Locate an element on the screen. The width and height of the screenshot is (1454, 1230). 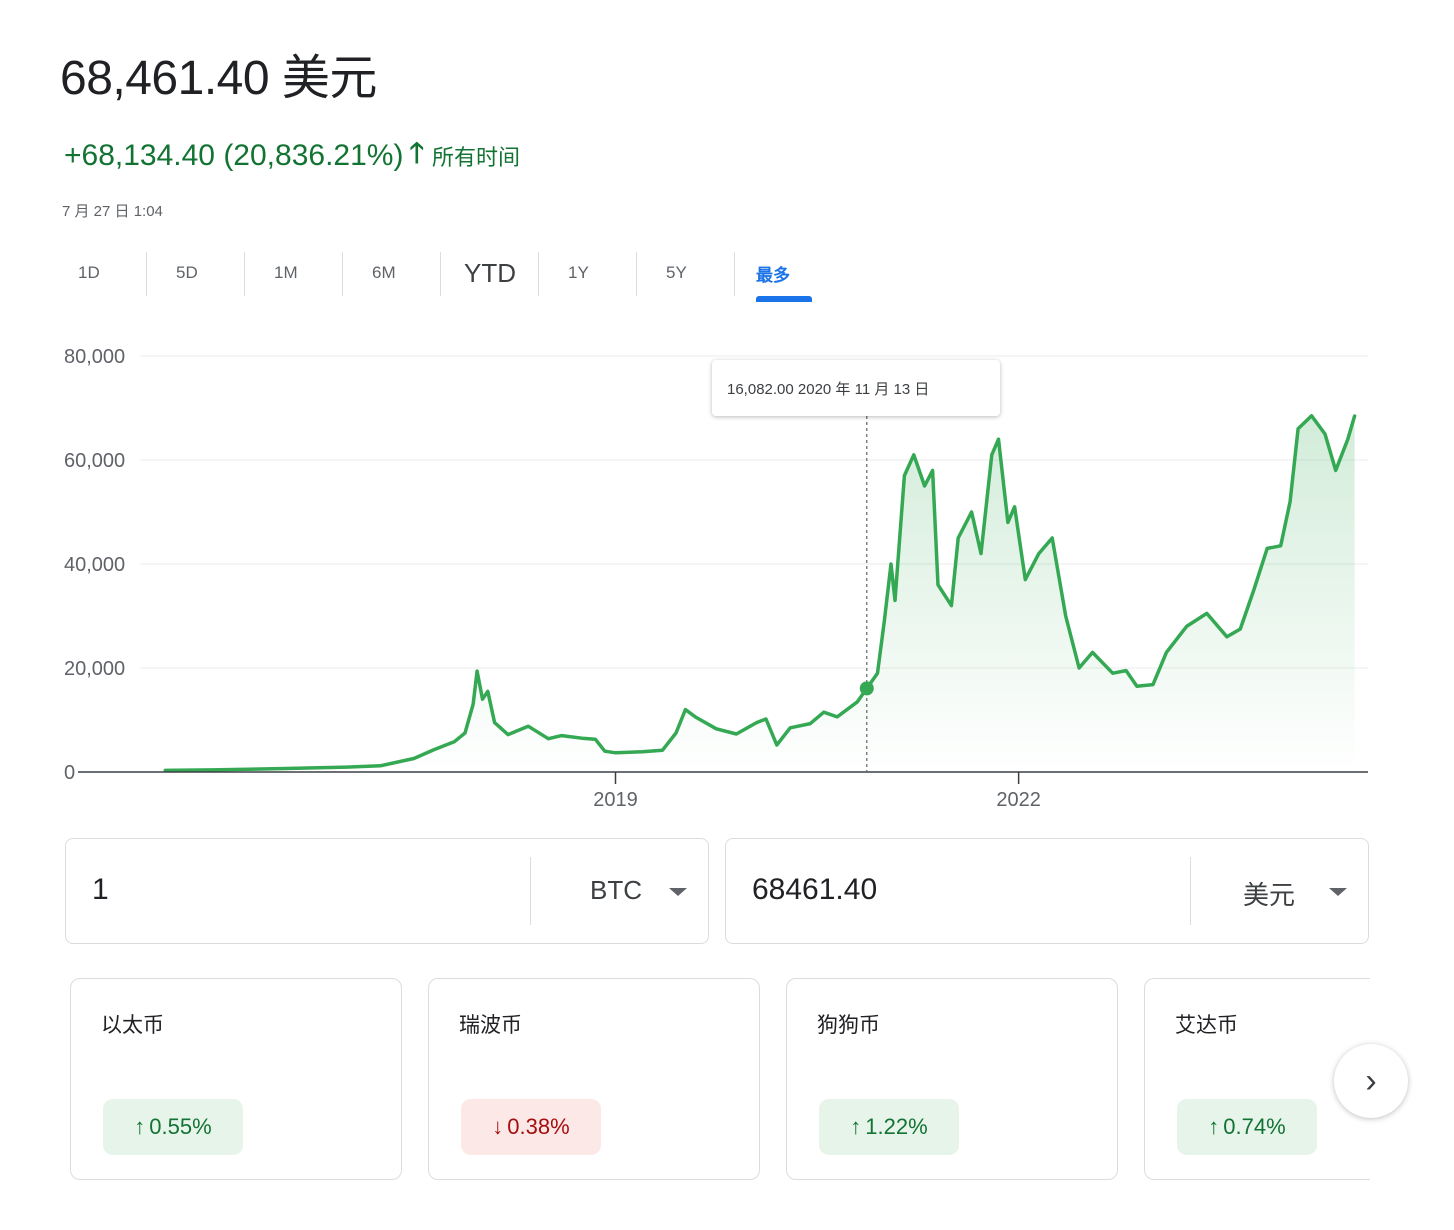
hover-point is located at coordinates (866, 688).